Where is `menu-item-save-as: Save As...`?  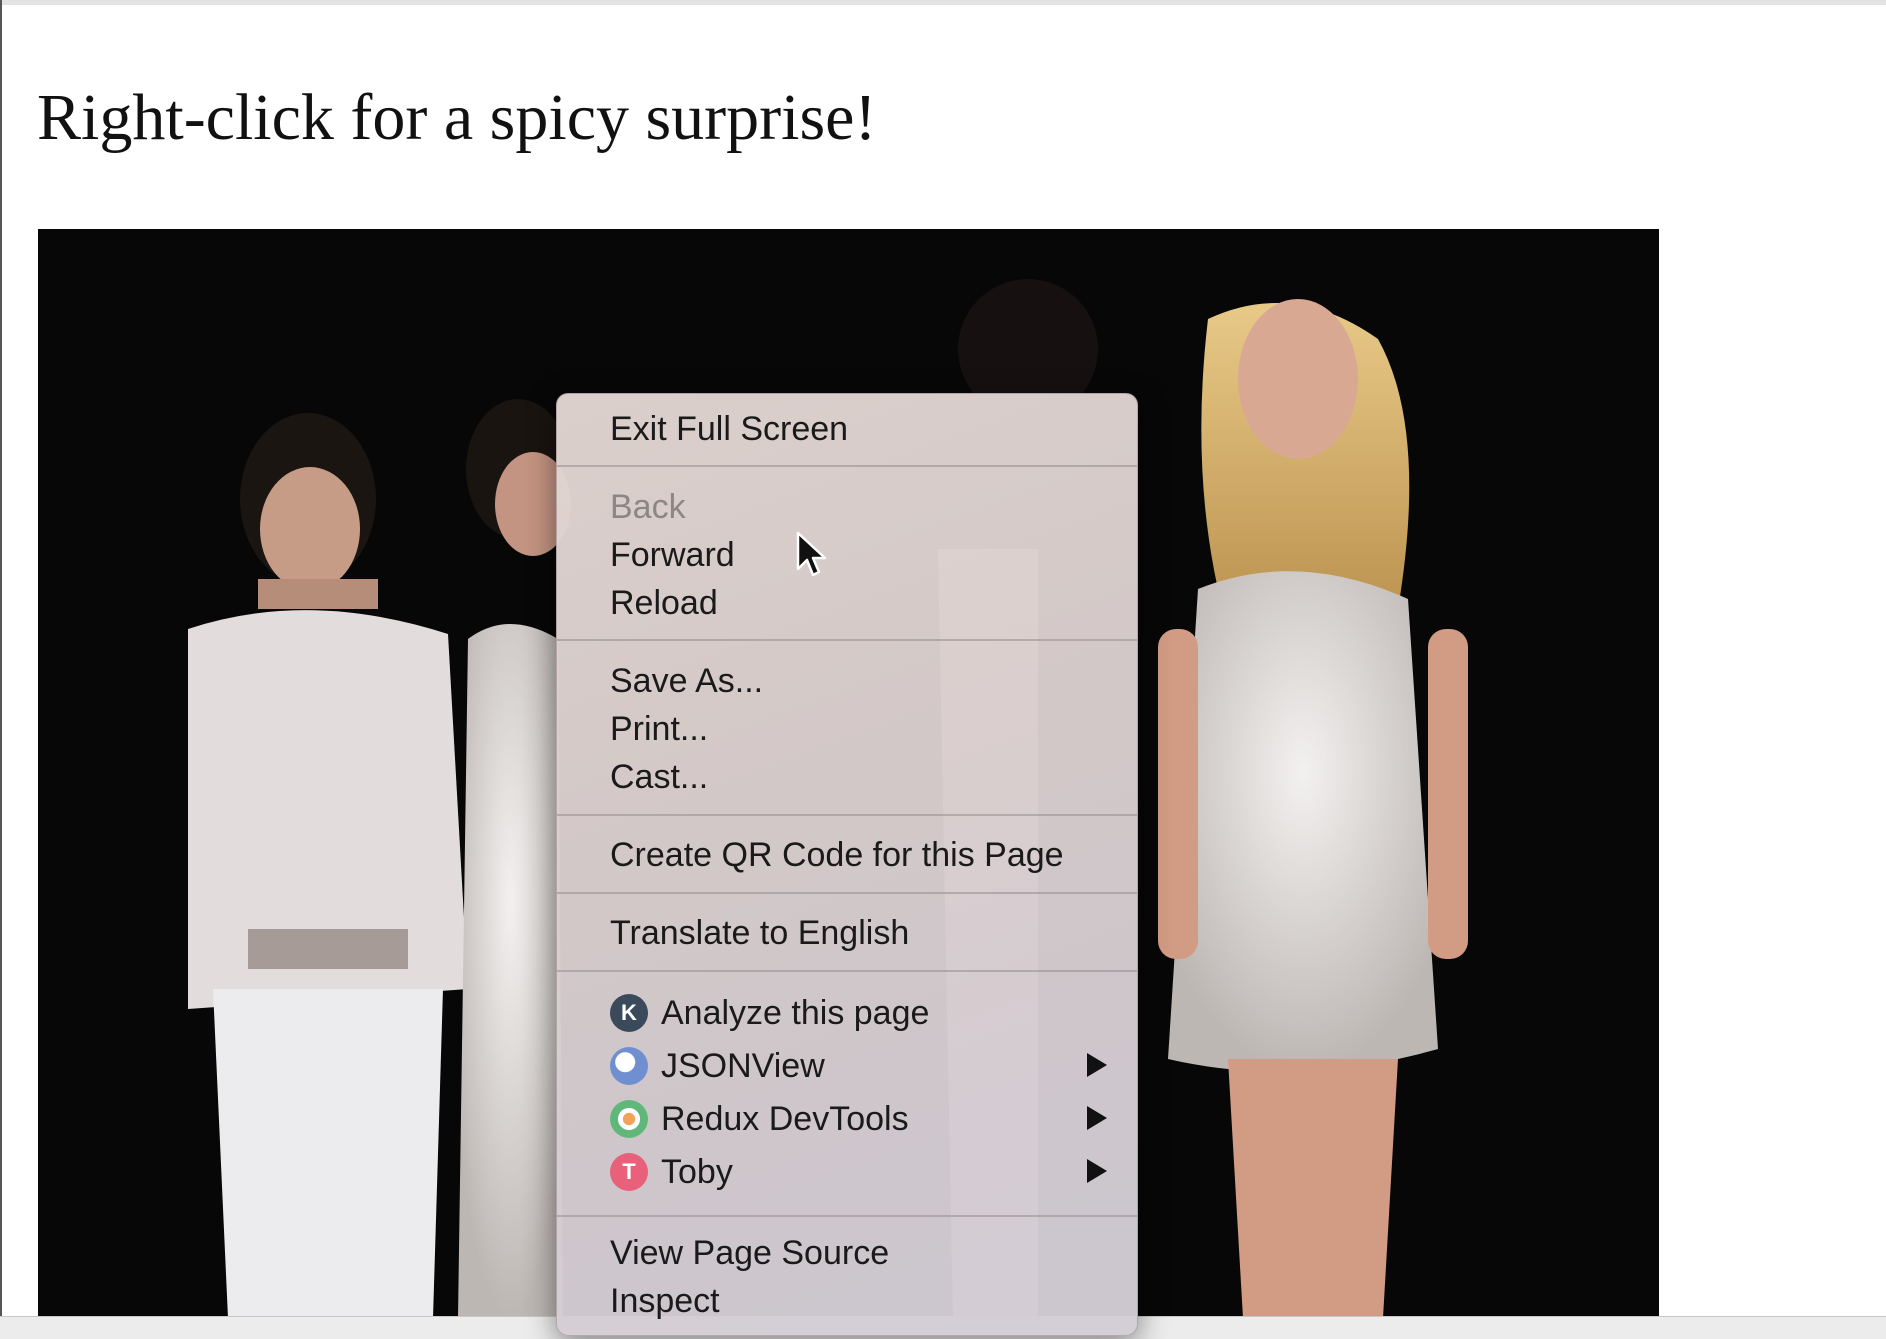 menu-item-save-as: Save As... is located at coordinates (847, 682).